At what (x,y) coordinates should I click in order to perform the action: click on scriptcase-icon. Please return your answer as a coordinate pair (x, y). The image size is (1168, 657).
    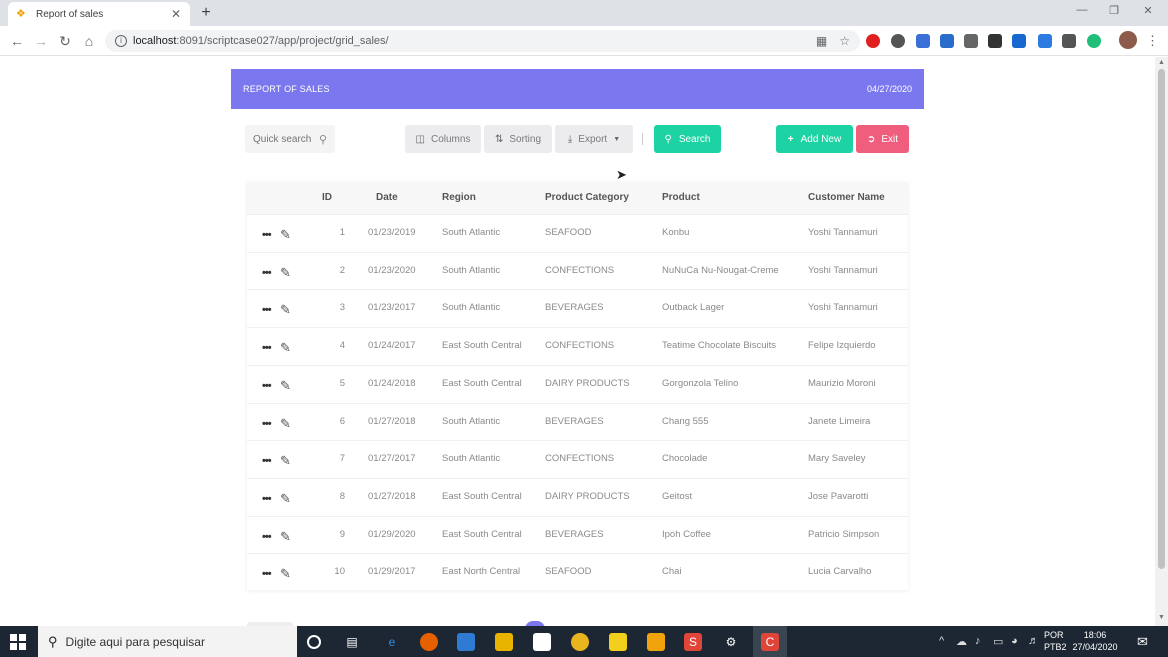
    Looking at the image, I should click on (656, 642).